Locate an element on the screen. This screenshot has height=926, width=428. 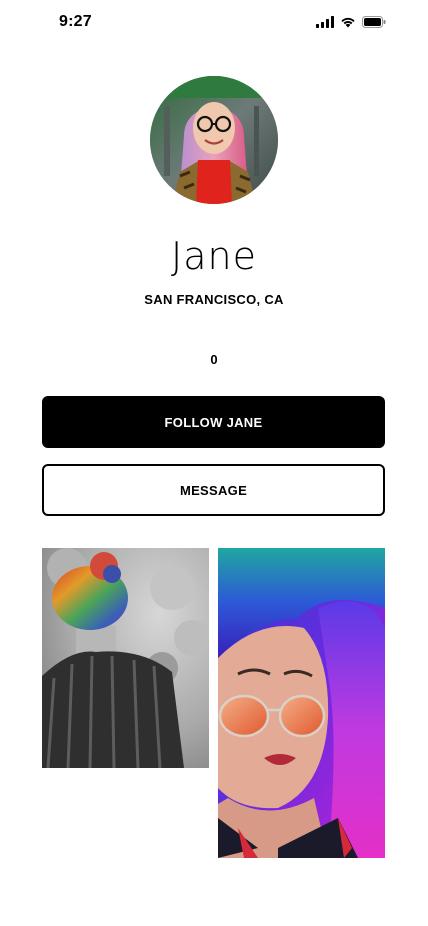
rainbow-hair-bun-photo is located at coordinates (125, 658).